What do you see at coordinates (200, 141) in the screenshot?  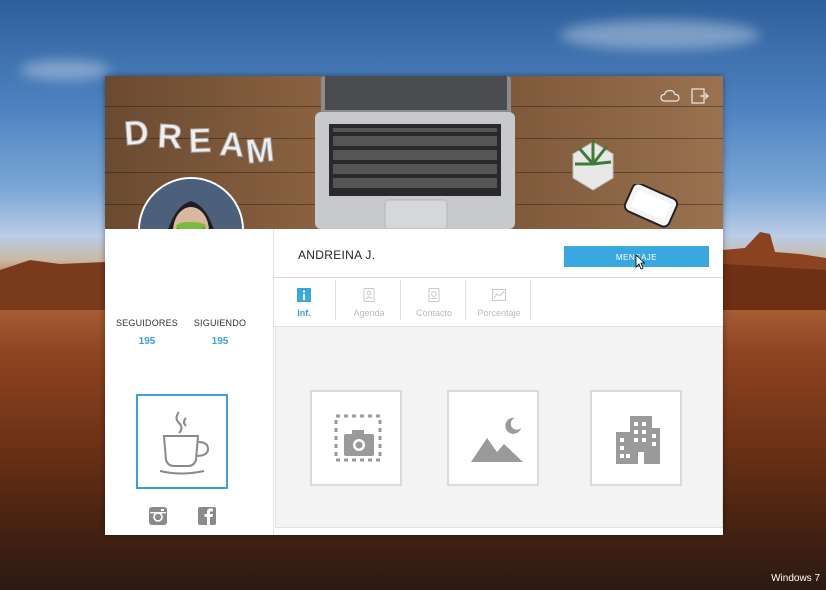 I see `svg-text: E` at bounding box center [200, 141].